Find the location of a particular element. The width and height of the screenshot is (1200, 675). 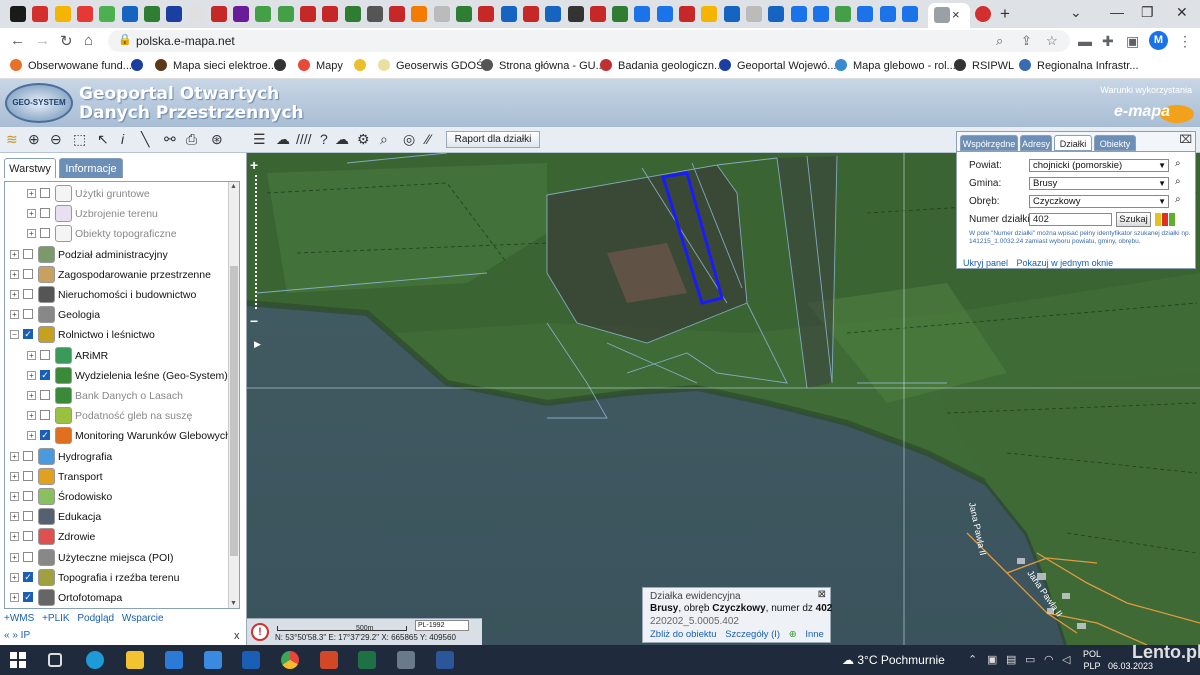

hatch-icon: //// is located at coordinates (304, 139).